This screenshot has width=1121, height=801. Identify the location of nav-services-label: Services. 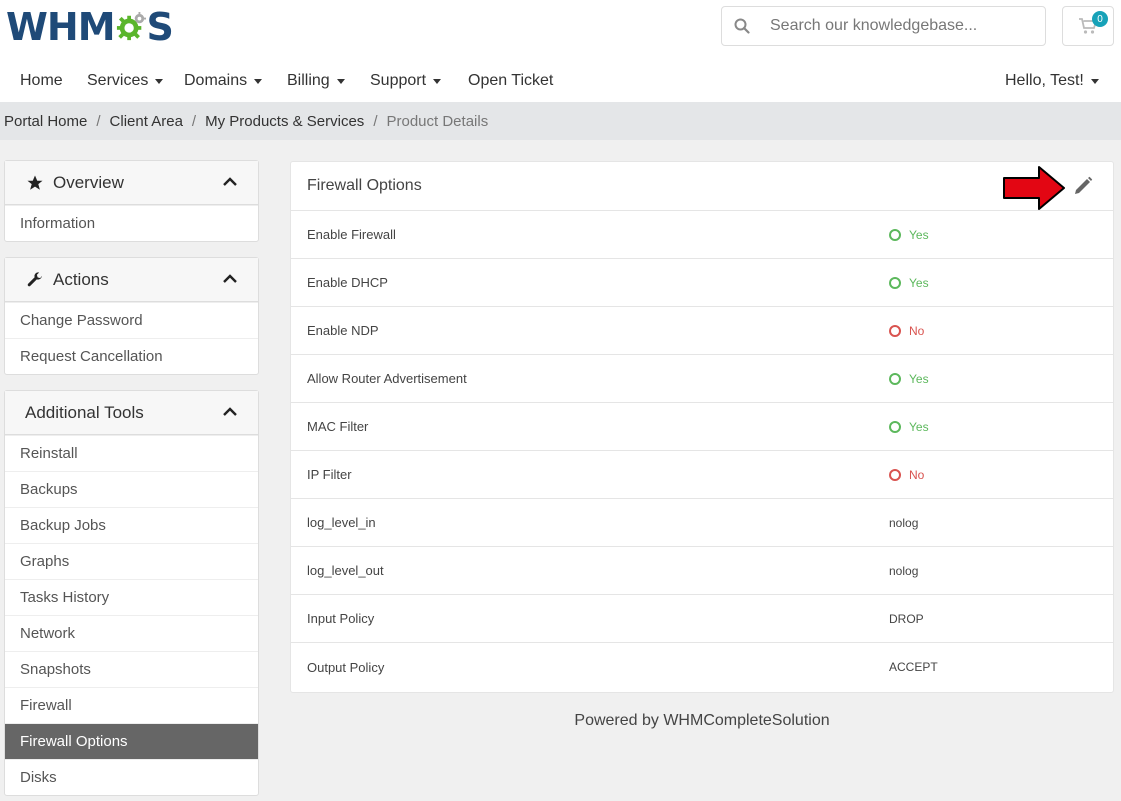
(118, 80).